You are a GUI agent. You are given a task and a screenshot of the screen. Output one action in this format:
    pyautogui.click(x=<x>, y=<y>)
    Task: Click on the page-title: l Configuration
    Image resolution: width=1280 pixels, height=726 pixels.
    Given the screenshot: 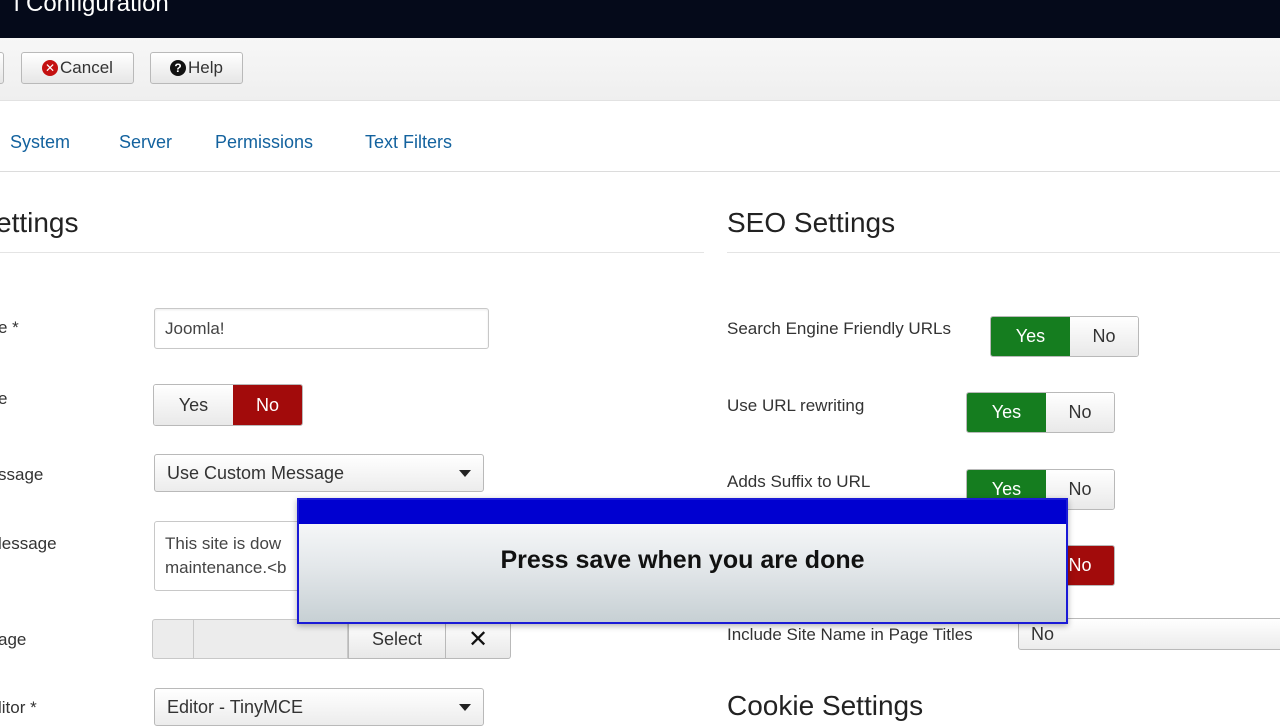 What is the action you would take?
    pyautogui.click(x=91, y=8)
    